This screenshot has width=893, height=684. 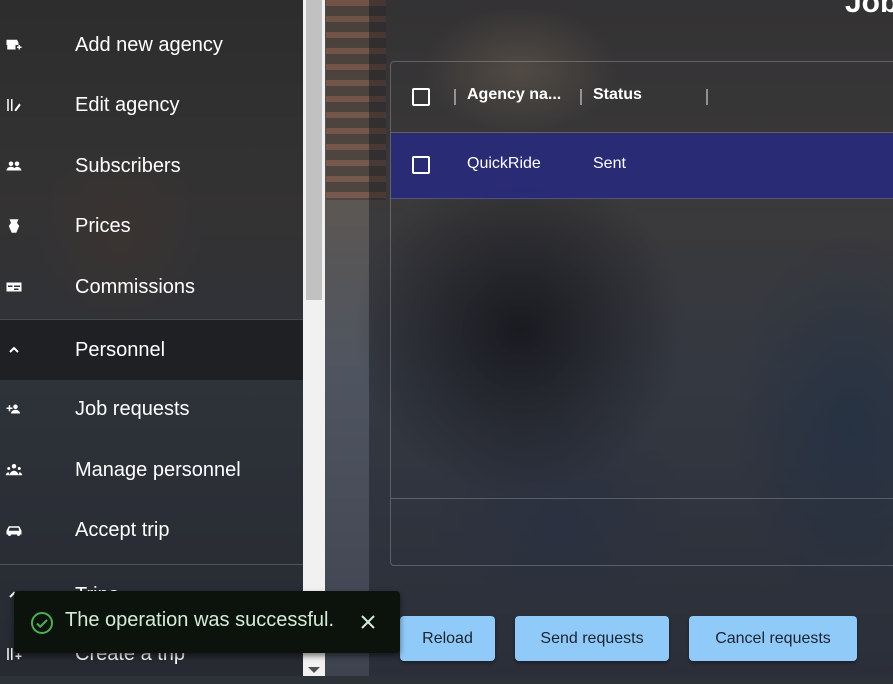 What do you see at coordinates (447, 638) in the screenshot?
I see `reload-button: Reload` at bounding box center [447, 638].